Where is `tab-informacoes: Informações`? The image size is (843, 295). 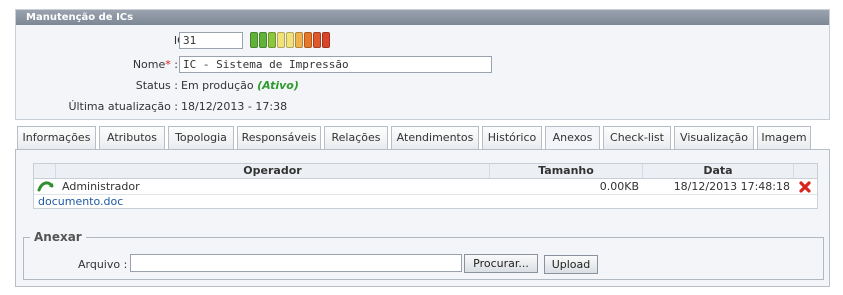
tab-informacoes: Informações is located at coordinates (56, 137).